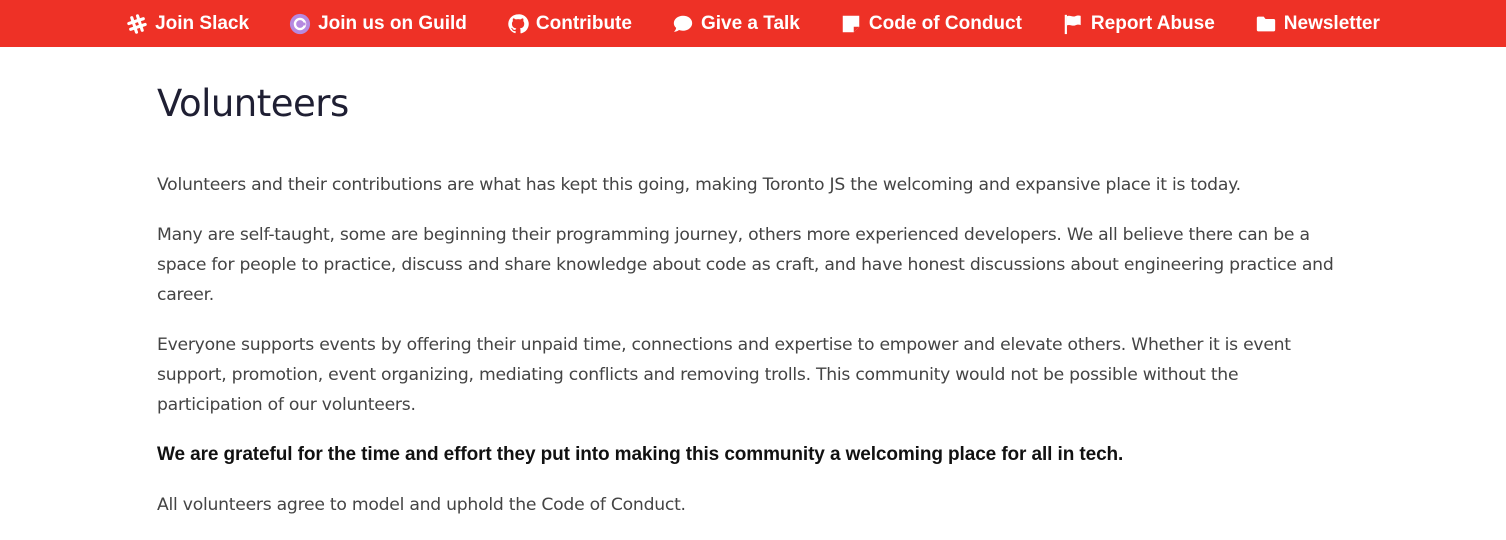  I want to click on nav-contribute: Contribute, so click(569, 23).